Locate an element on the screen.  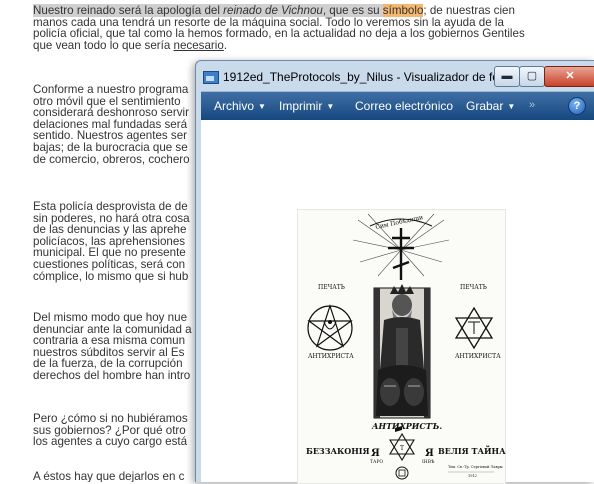
scan-bottom-right-text: ВЕЛІЯ ТАЙНА is located at coordinates (472, 451).